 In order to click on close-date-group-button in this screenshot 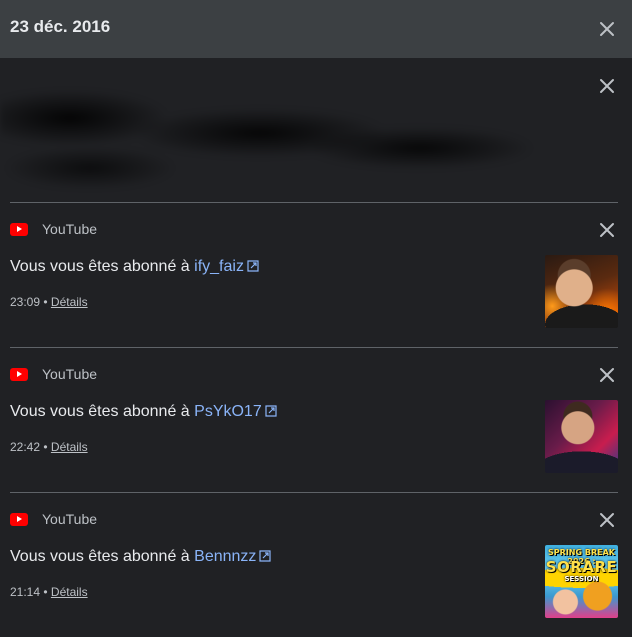, I will do `click(607, 29)`.